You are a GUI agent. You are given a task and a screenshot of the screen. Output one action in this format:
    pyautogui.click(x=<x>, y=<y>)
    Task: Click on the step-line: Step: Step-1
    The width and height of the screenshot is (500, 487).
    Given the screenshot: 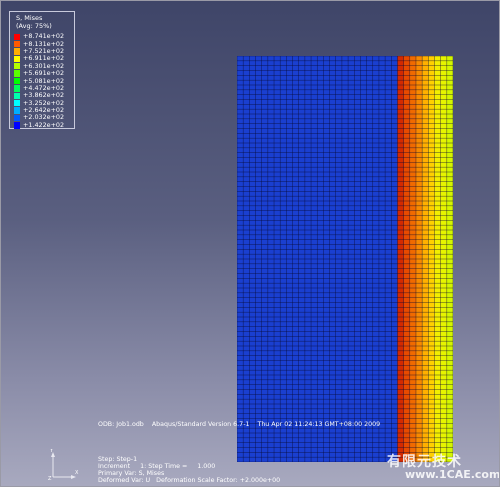 What is the action you would take?
    pyautogui.click(x=118, y=459)
    